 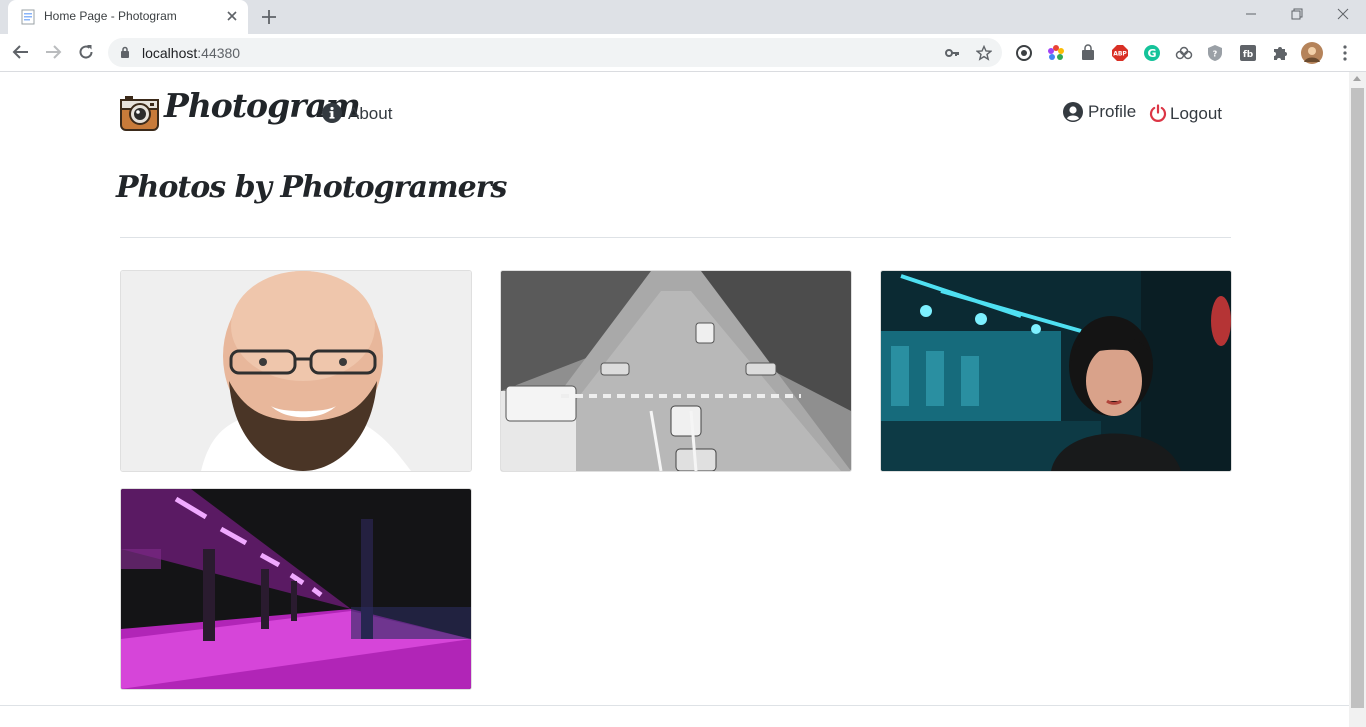 What do you see at coordinates (21, 52) in the screenshot?
I see `back-arrow-icon` at bounding box center [21, 52].